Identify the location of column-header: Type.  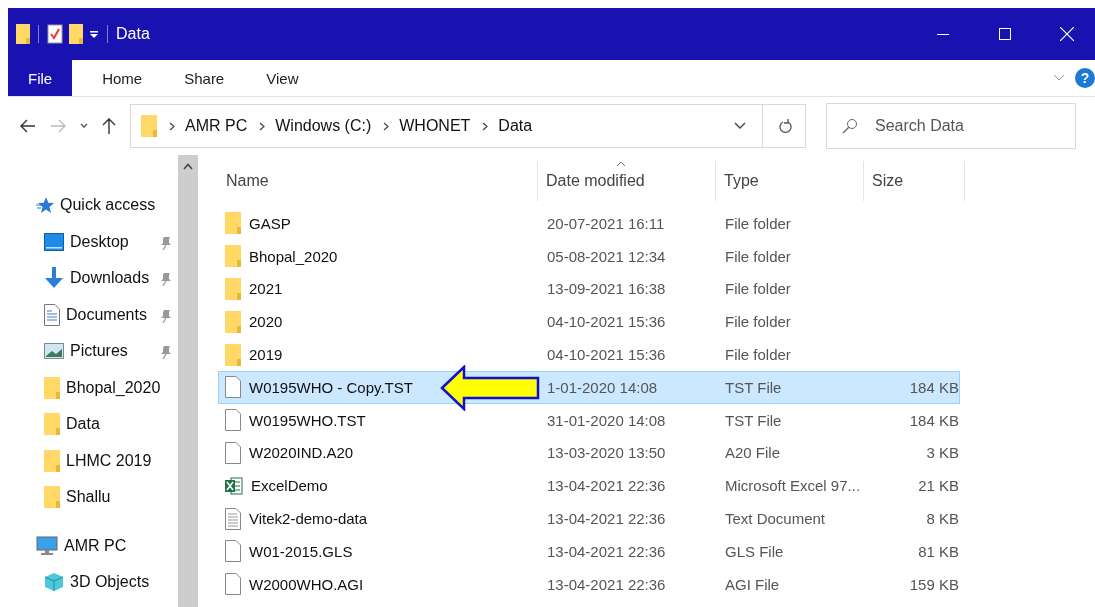
(790, 181).